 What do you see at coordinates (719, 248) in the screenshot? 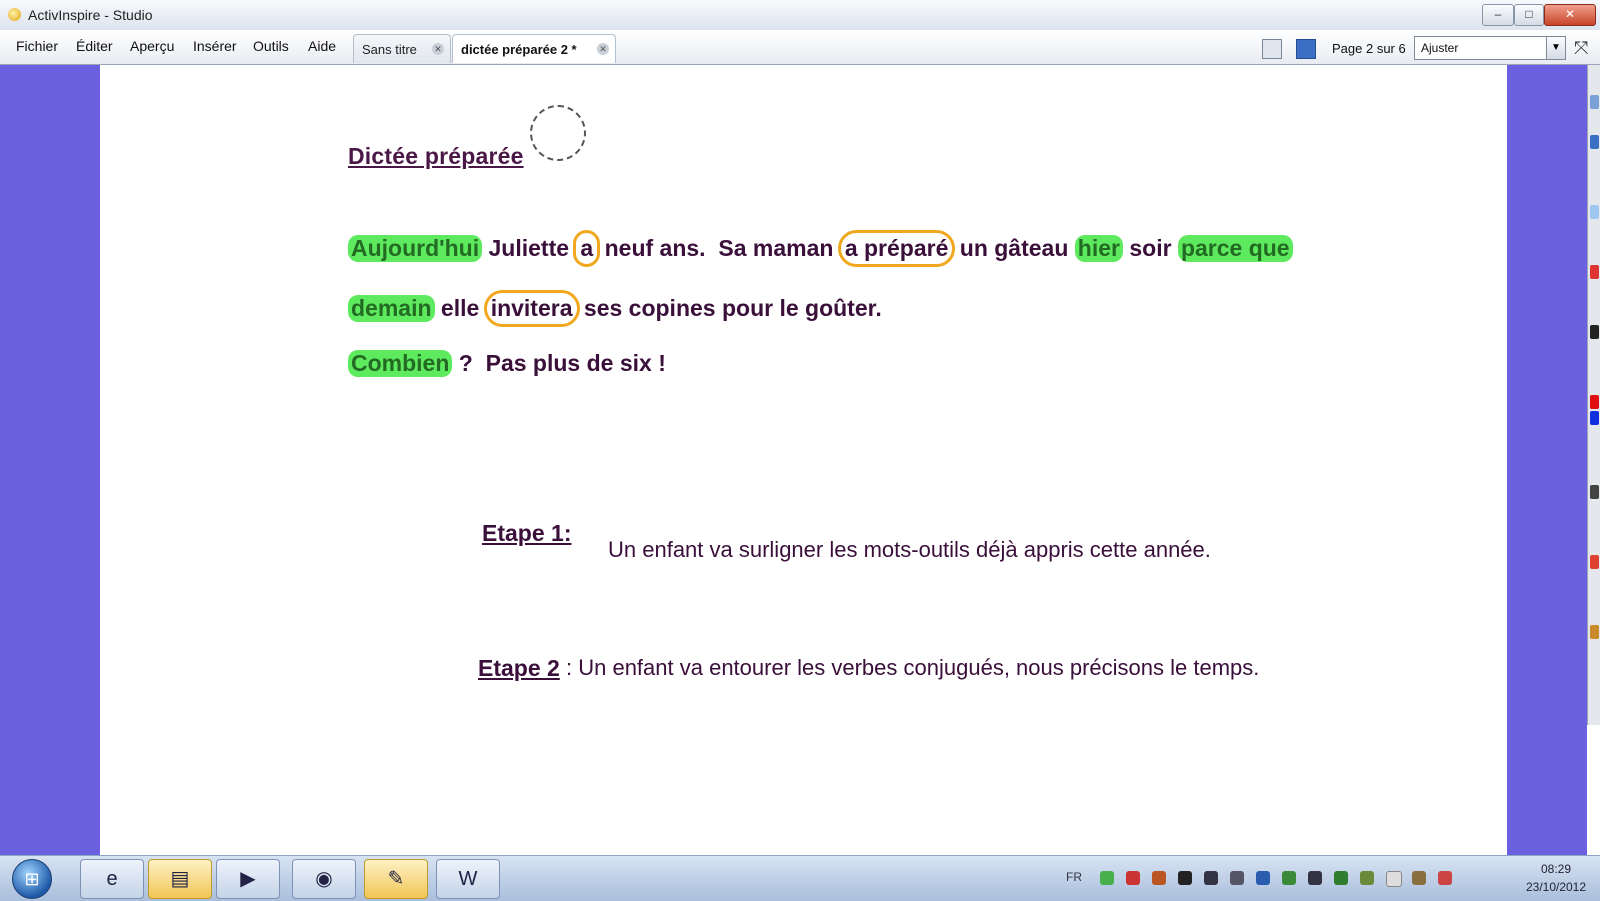
I see `plain-text: neuf ans. Sa maman` at bounding box center [719, 248].